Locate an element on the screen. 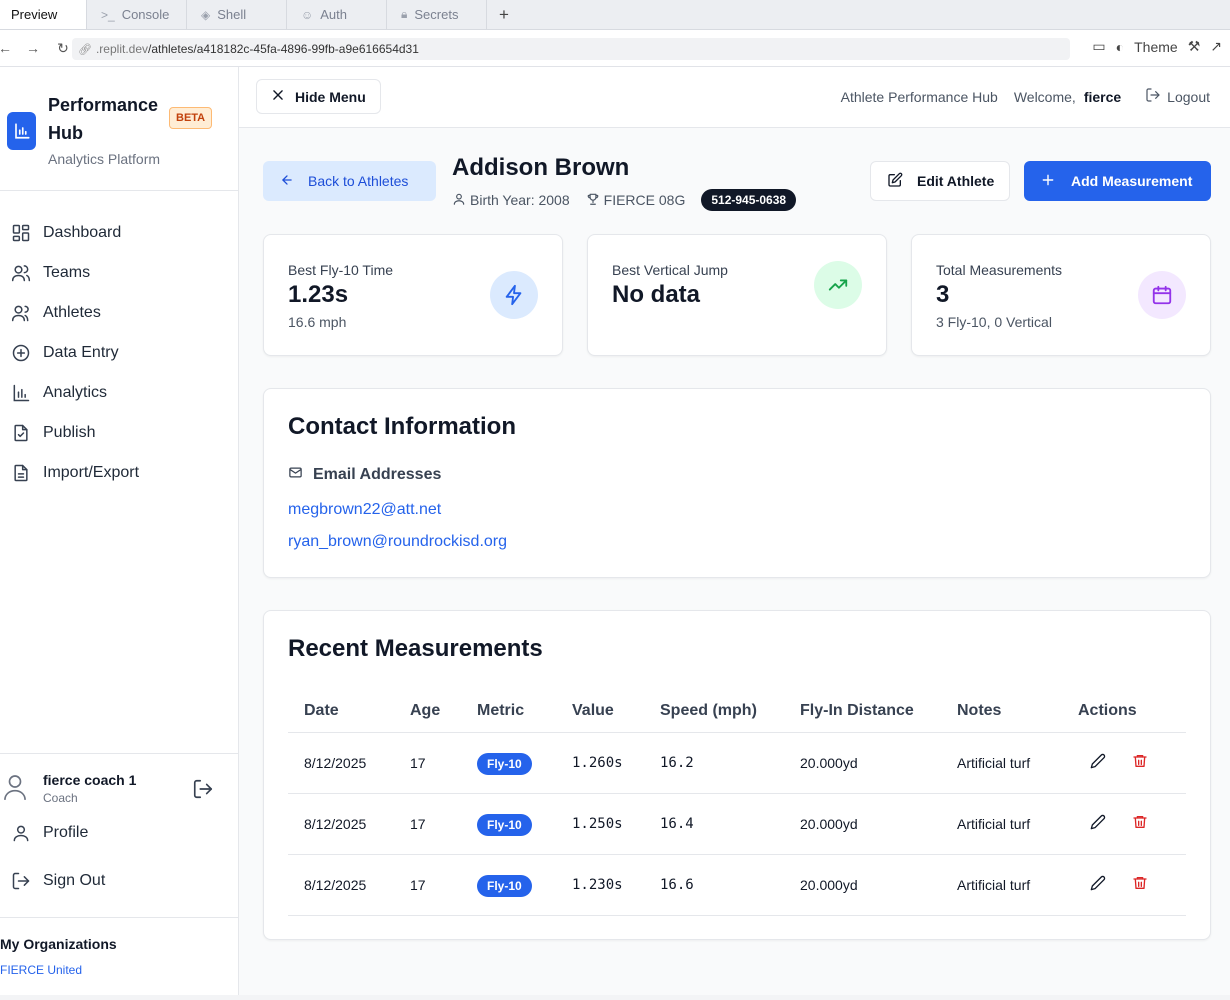 This screenshot has height=1000, width=1230. devices-icon: ▭ is located at coordinates (1098, 46).